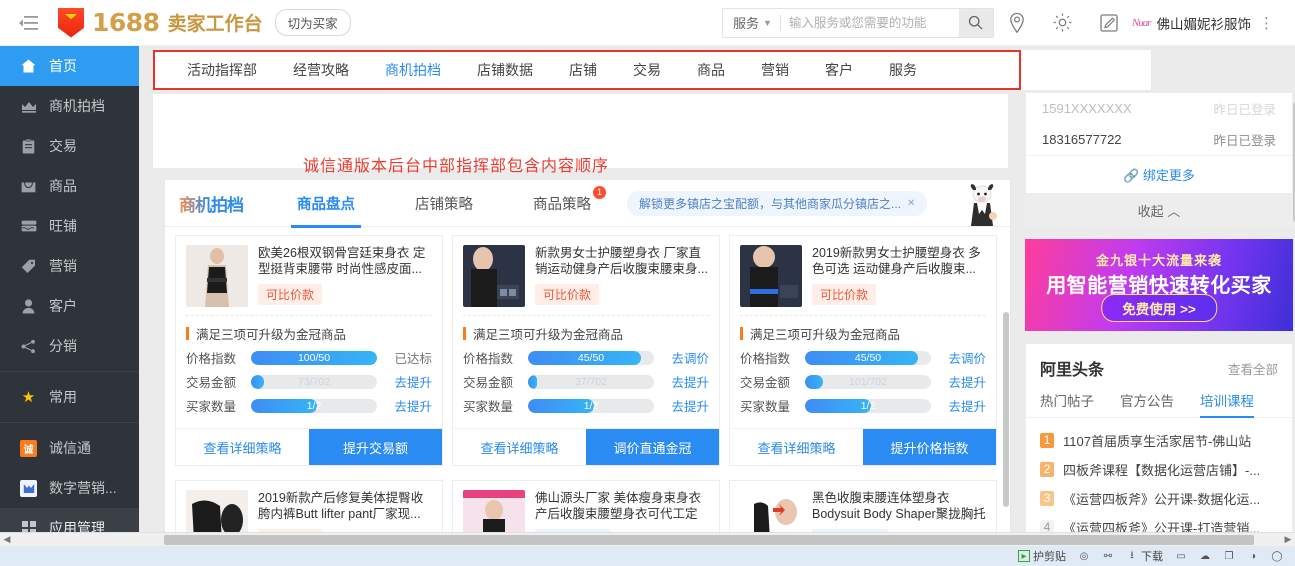  Describe the element at coordinates (321, 70) in the screenshot. I see `nav-item-jingying-gonglue: 经营攻略` at that location.